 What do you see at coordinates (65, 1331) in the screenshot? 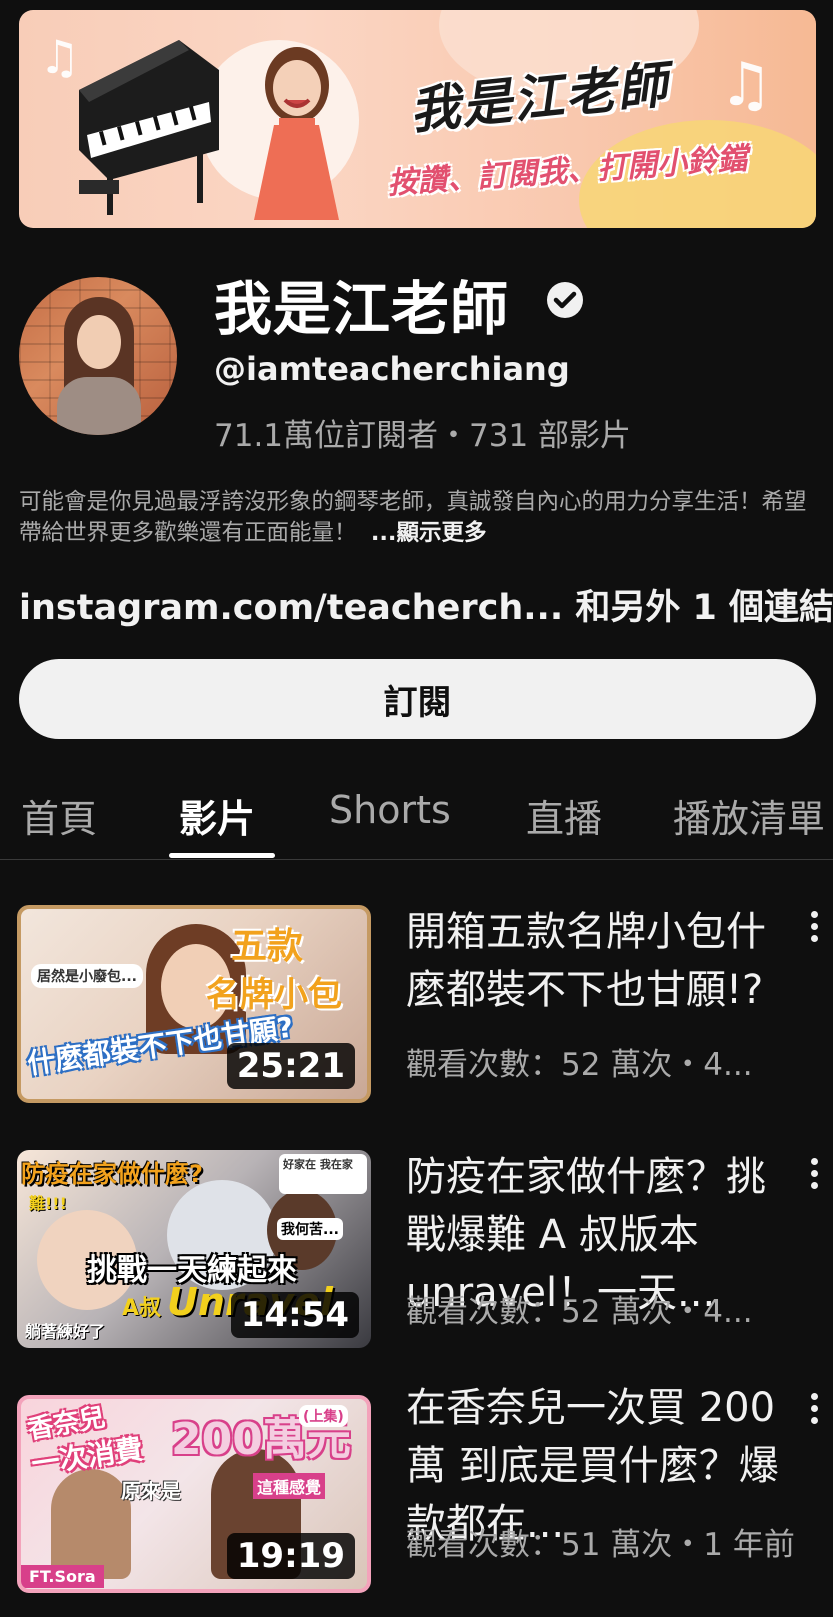
I see `thumb-caption: 躺著練好了` at bounding box center [65, 1331].